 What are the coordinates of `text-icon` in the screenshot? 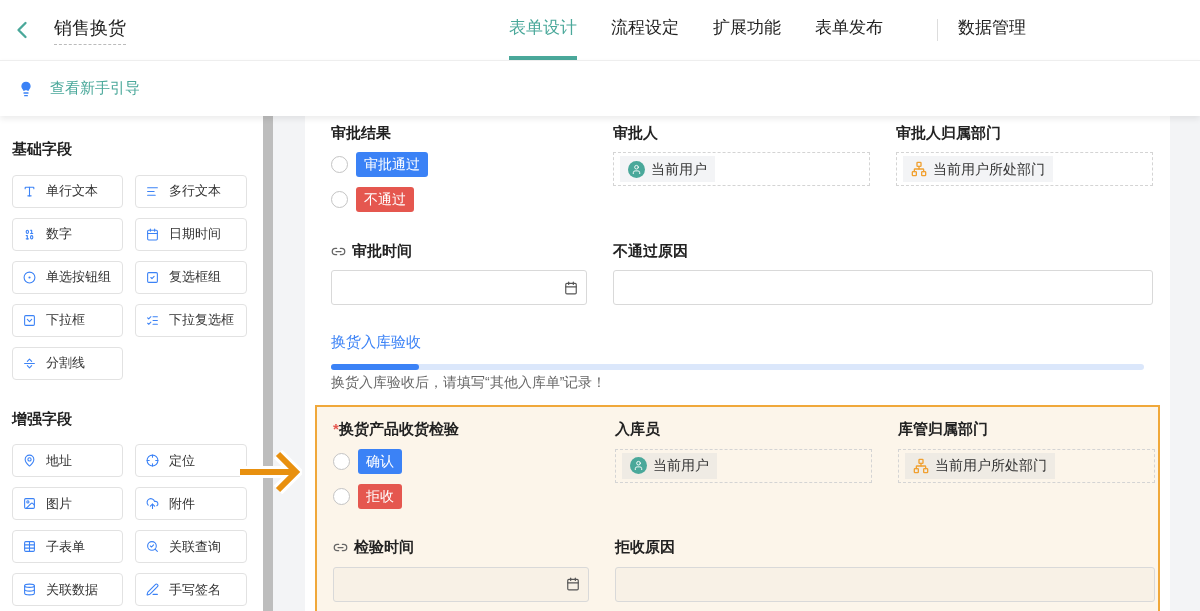 It's located at (29, 191).